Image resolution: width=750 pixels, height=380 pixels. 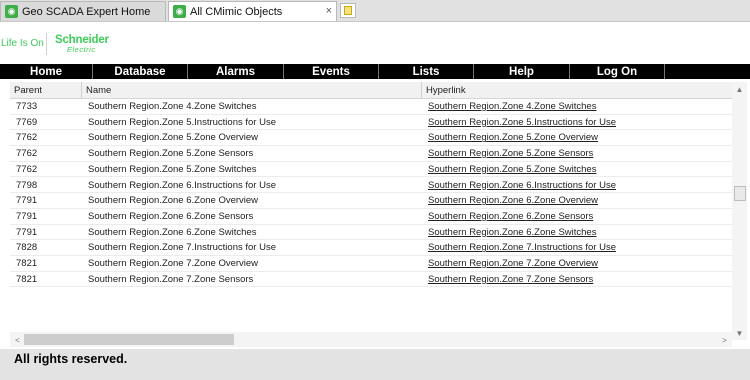 I want to click on nav-events: Events, so click(x=331, y=71).